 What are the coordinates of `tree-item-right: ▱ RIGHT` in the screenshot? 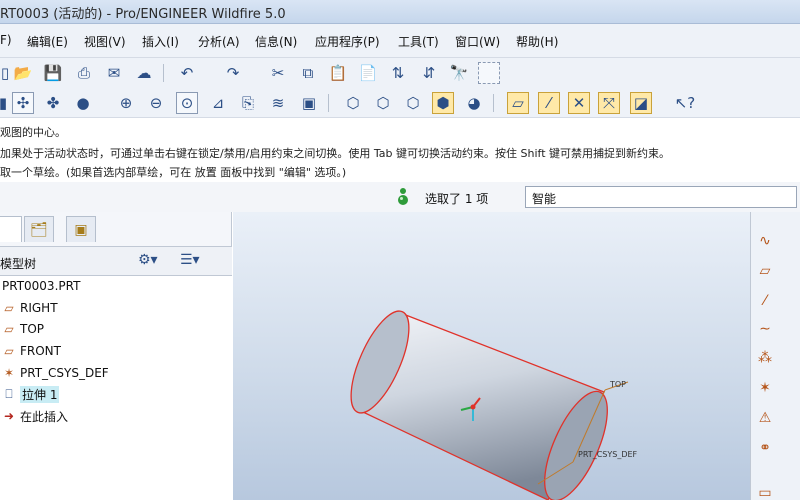 It's located at (29, 308).